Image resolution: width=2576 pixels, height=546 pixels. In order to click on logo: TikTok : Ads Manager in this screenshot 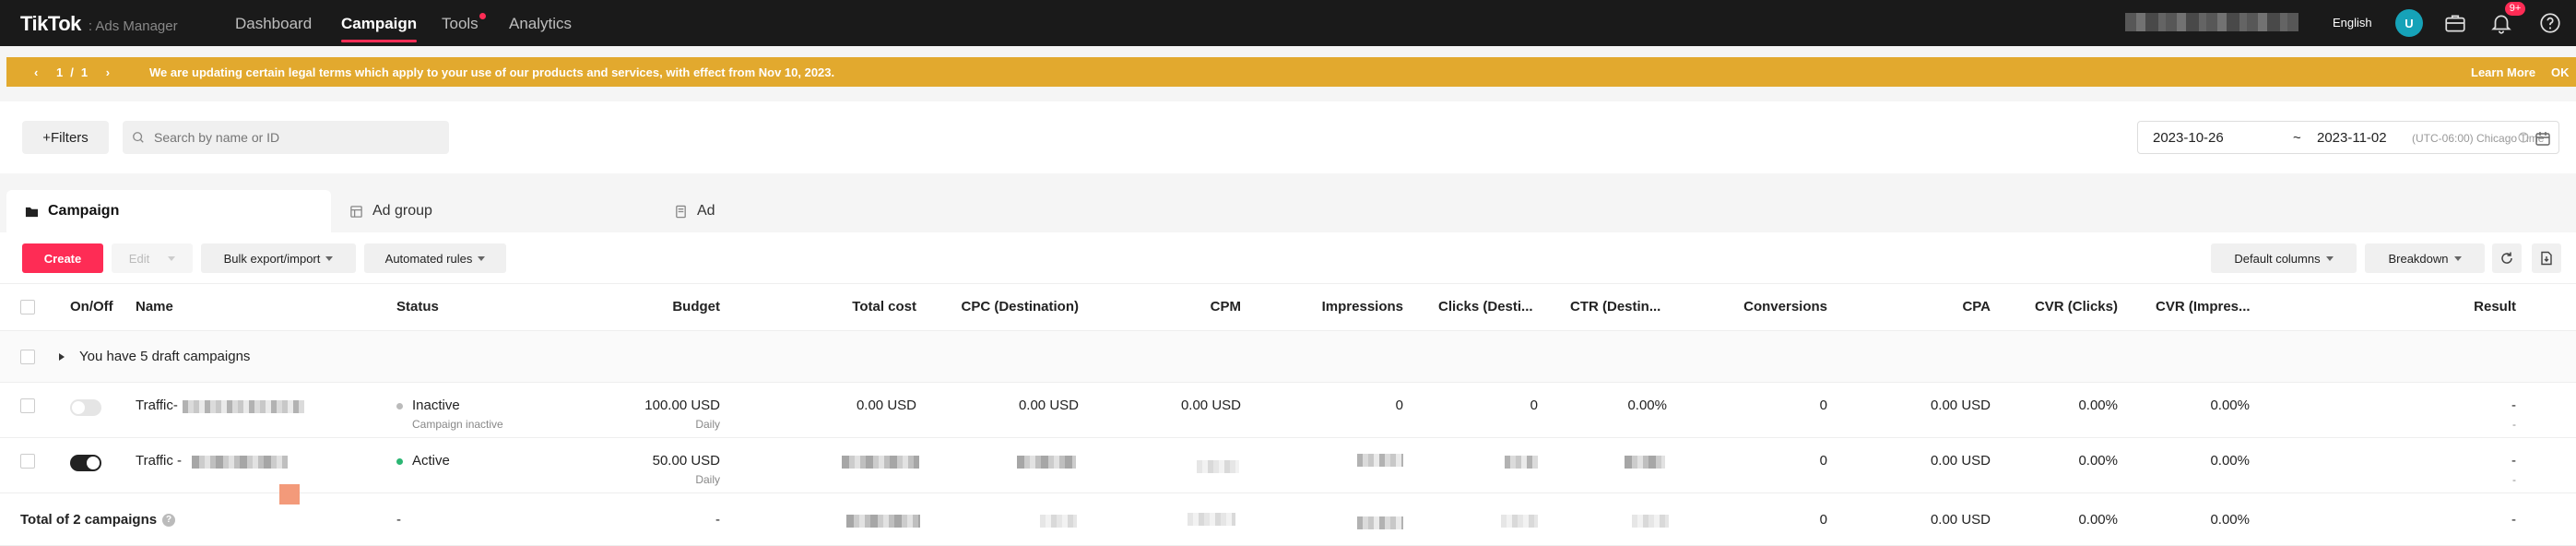, I will do `click(99, 24)`.